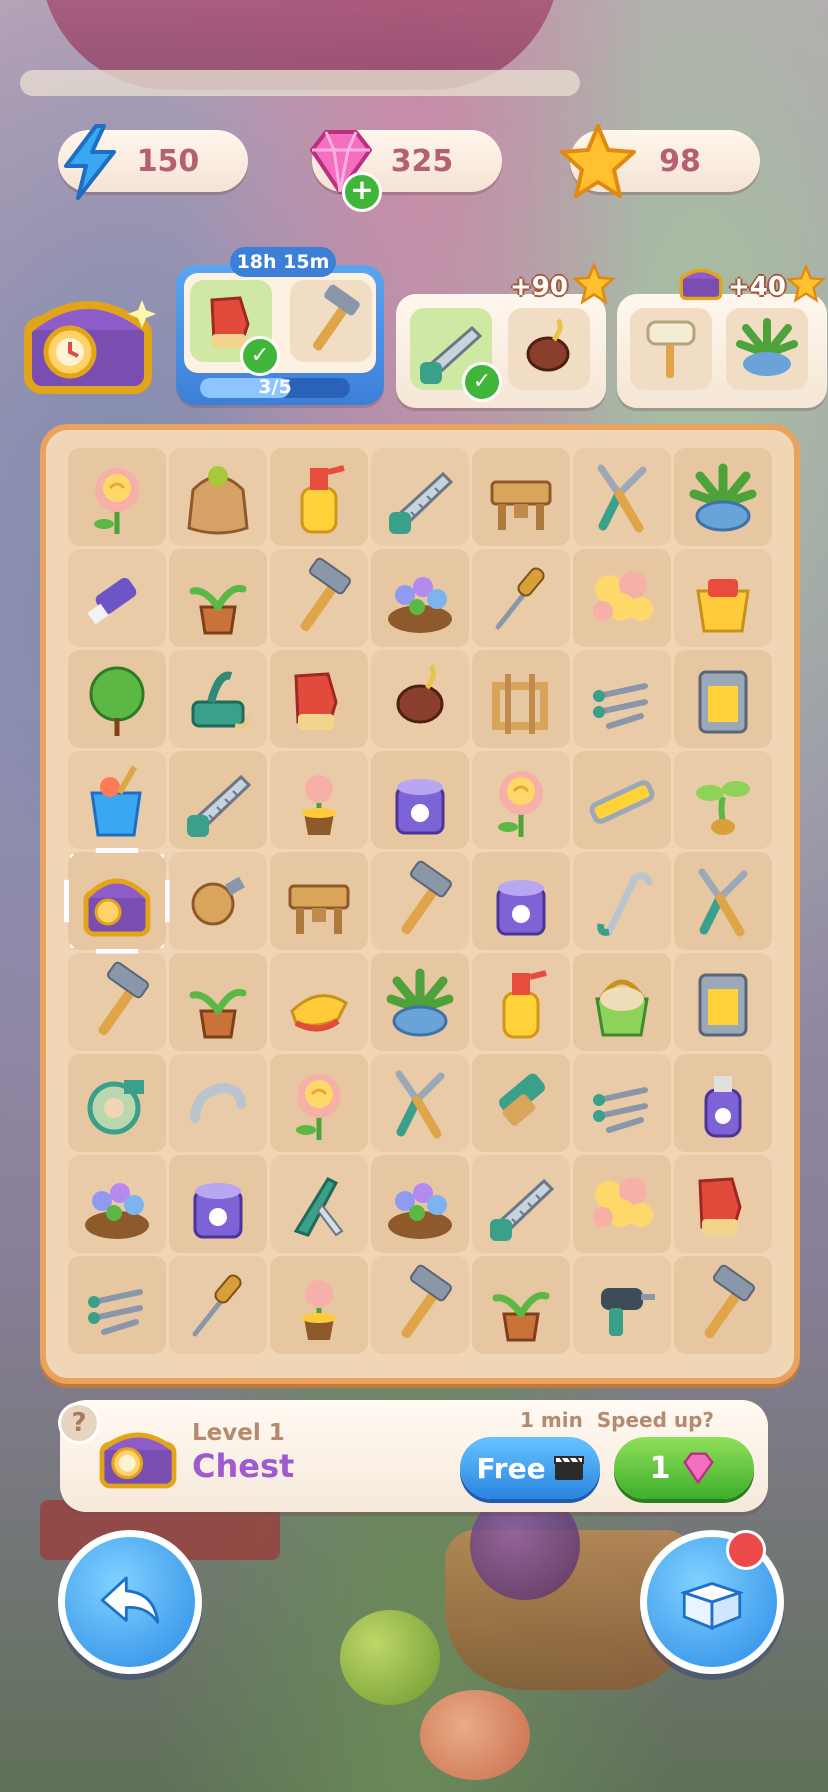 The width and height of the screenshot is (828, 1792). I want to click on saw-icon, so click(421, 502).